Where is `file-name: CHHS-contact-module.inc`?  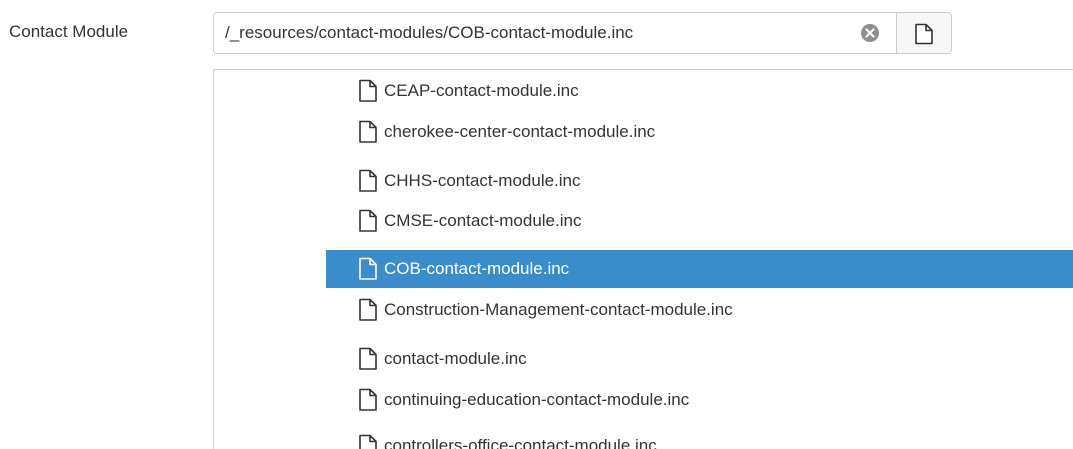 file-name: CHHS-contact-module.inc is located at coordinates (482, 180).